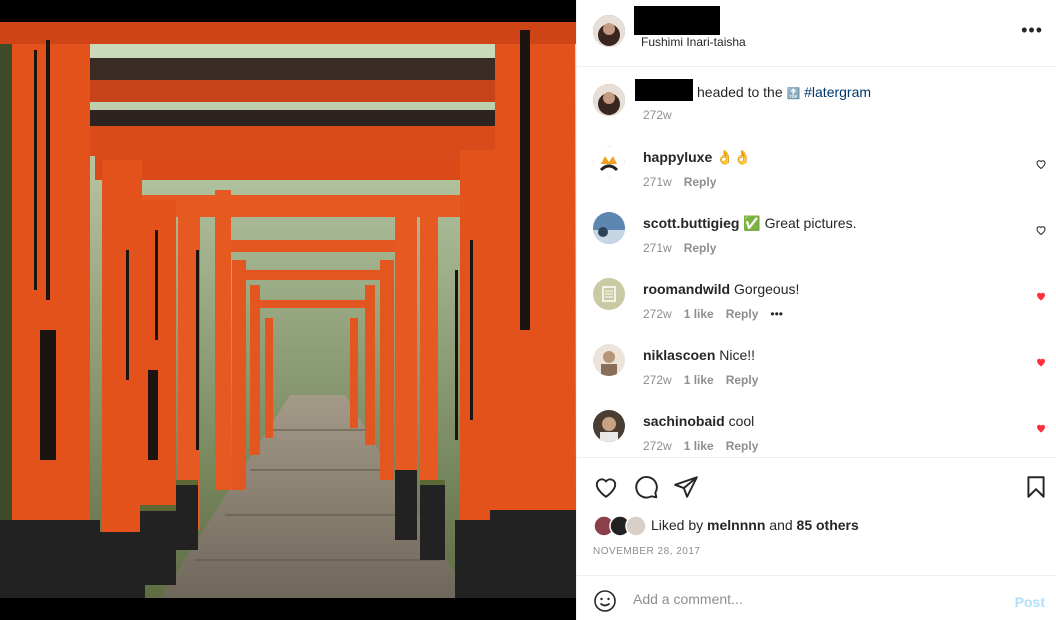  I want to click on comment-username: happyluxe, so click(677, 157).